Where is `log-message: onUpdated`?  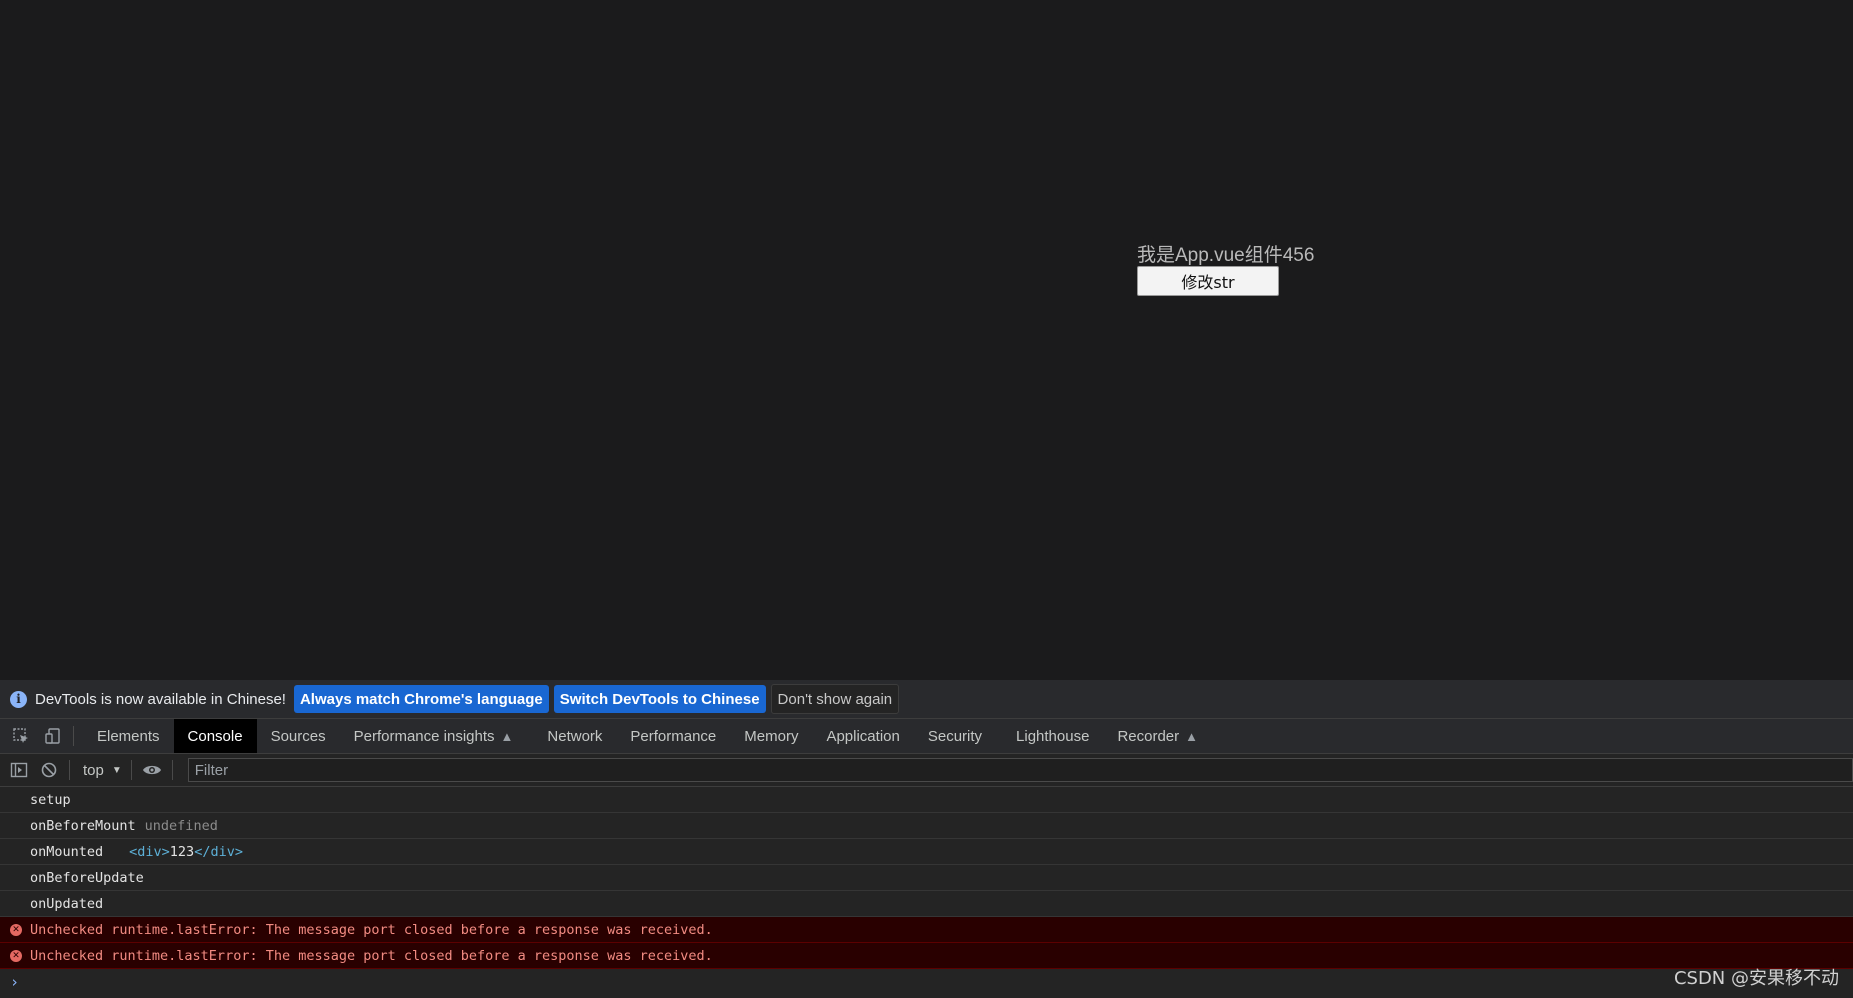
log-message: onUpdated is located at coordinates (67, 903).